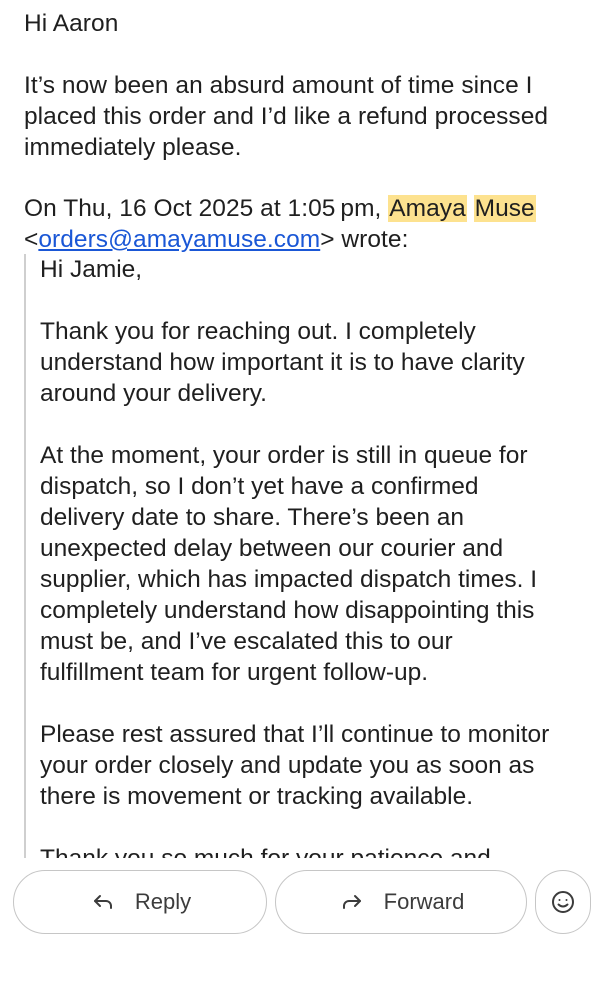 This screenshot has width=602, height=1000. What do you see at coordinates (71, 23) in the screenshot?
I see `email-greeting: Hi Aaron` at bounding box center [71, 23].